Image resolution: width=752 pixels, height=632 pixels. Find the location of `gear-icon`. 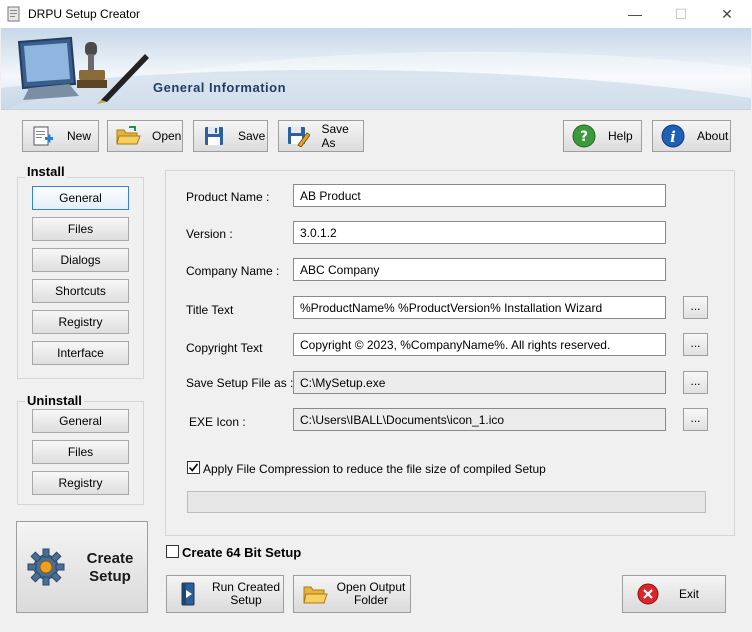

gear-icon is located at coordinates (46, 567).